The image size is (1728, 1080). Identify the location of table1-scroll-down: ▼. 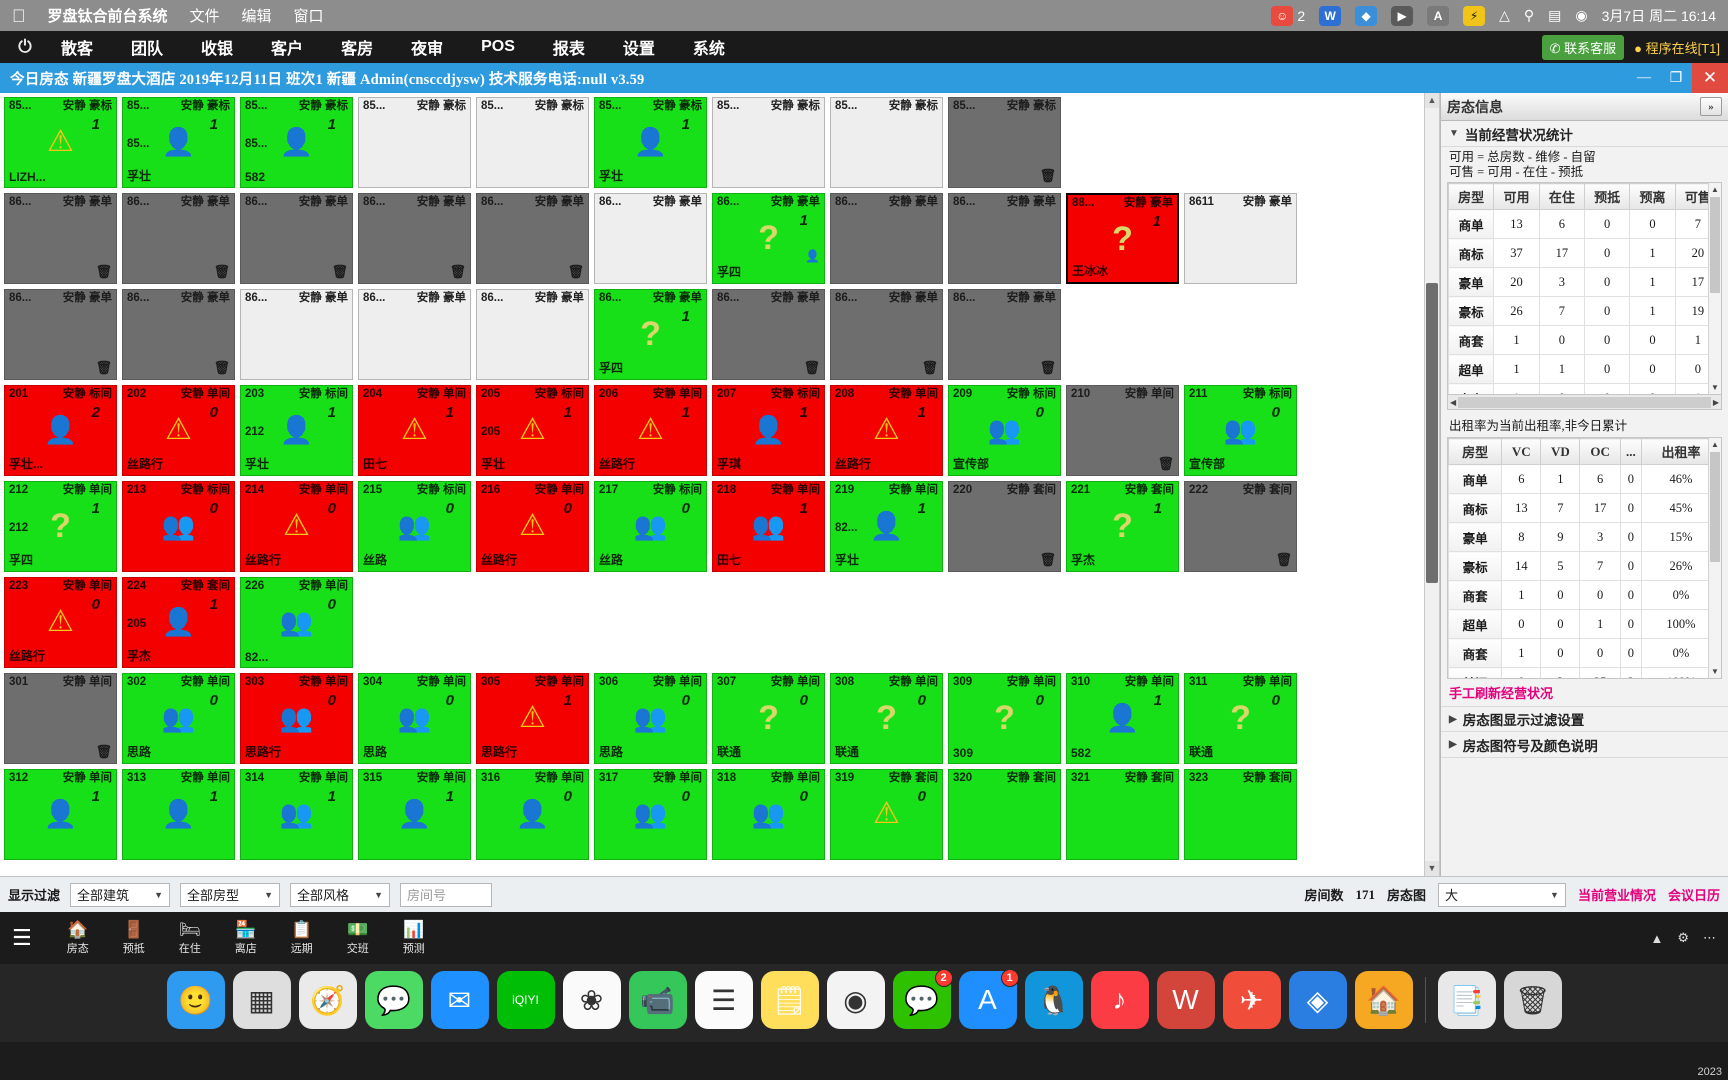
(1715, 387).